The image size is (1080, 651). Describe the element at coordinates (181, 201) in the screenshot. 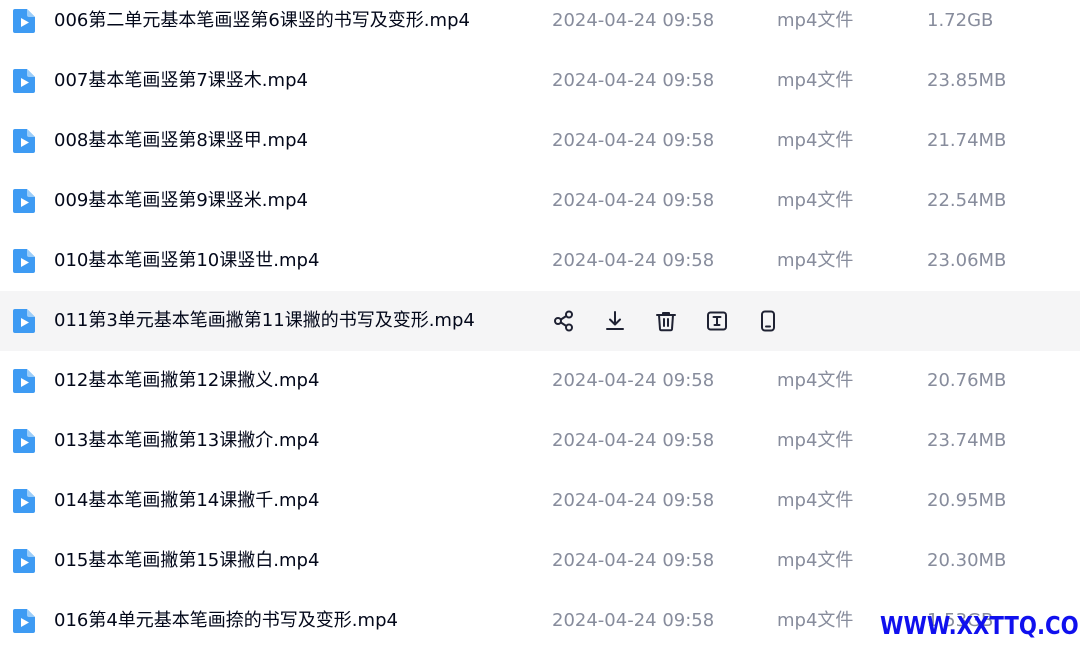

I see `file-name: 009基本笔画竖第9课竖米.mp4` at that location.